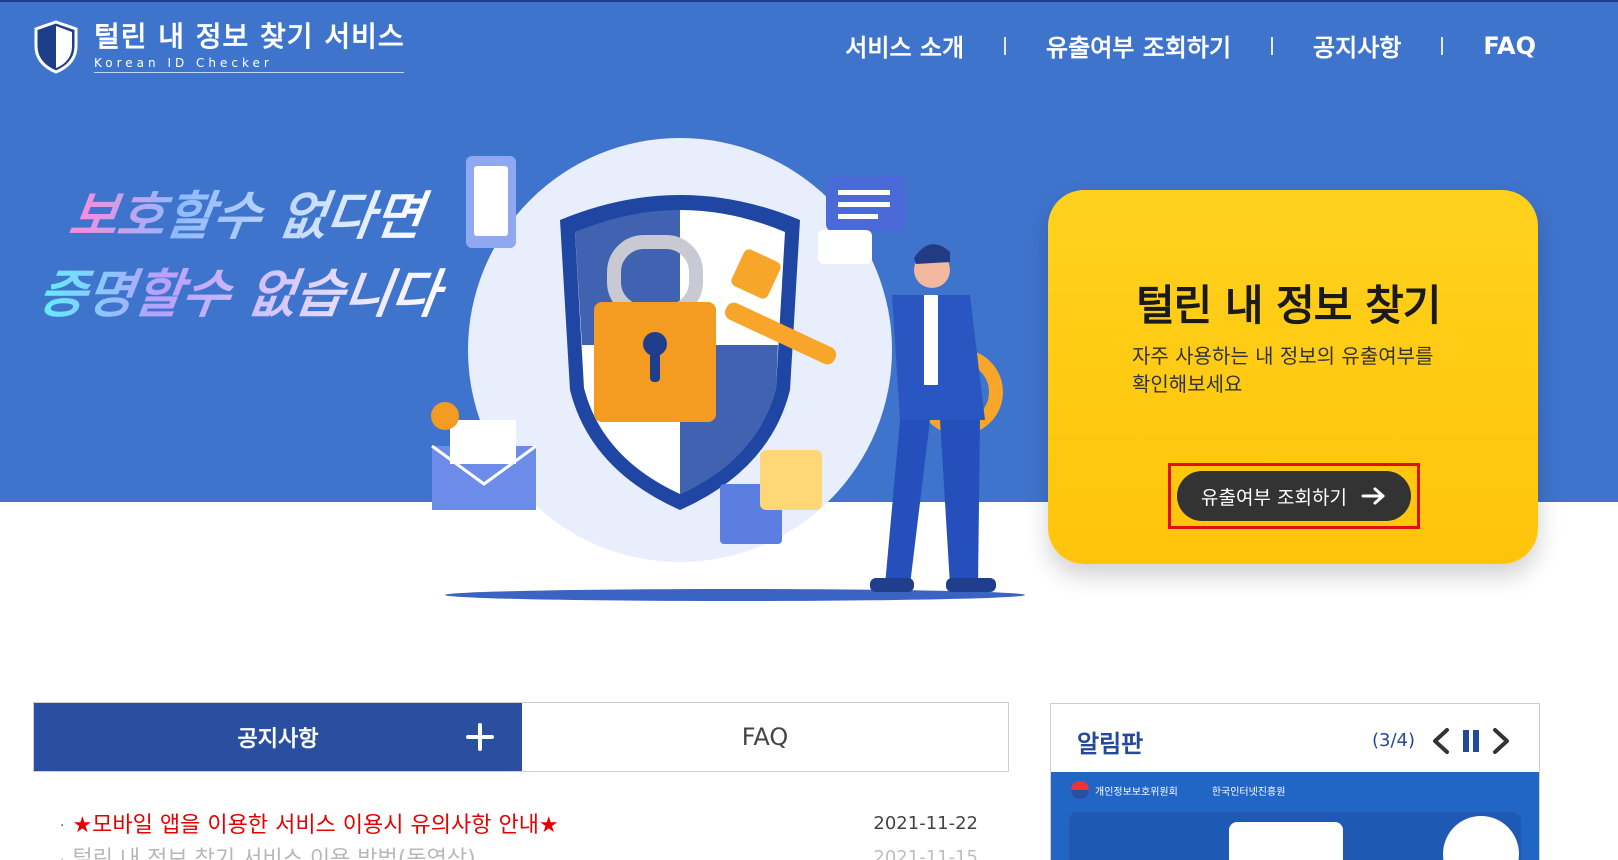 This screenshot has height=860, width=1618. What do you see at coordinates (519, 850) in the screenshot?
I see `list-item: · 털린 내 정보 찾기 서비스 이용 방법(동영상) 2021-11-15` at bounding box center [519, 850].